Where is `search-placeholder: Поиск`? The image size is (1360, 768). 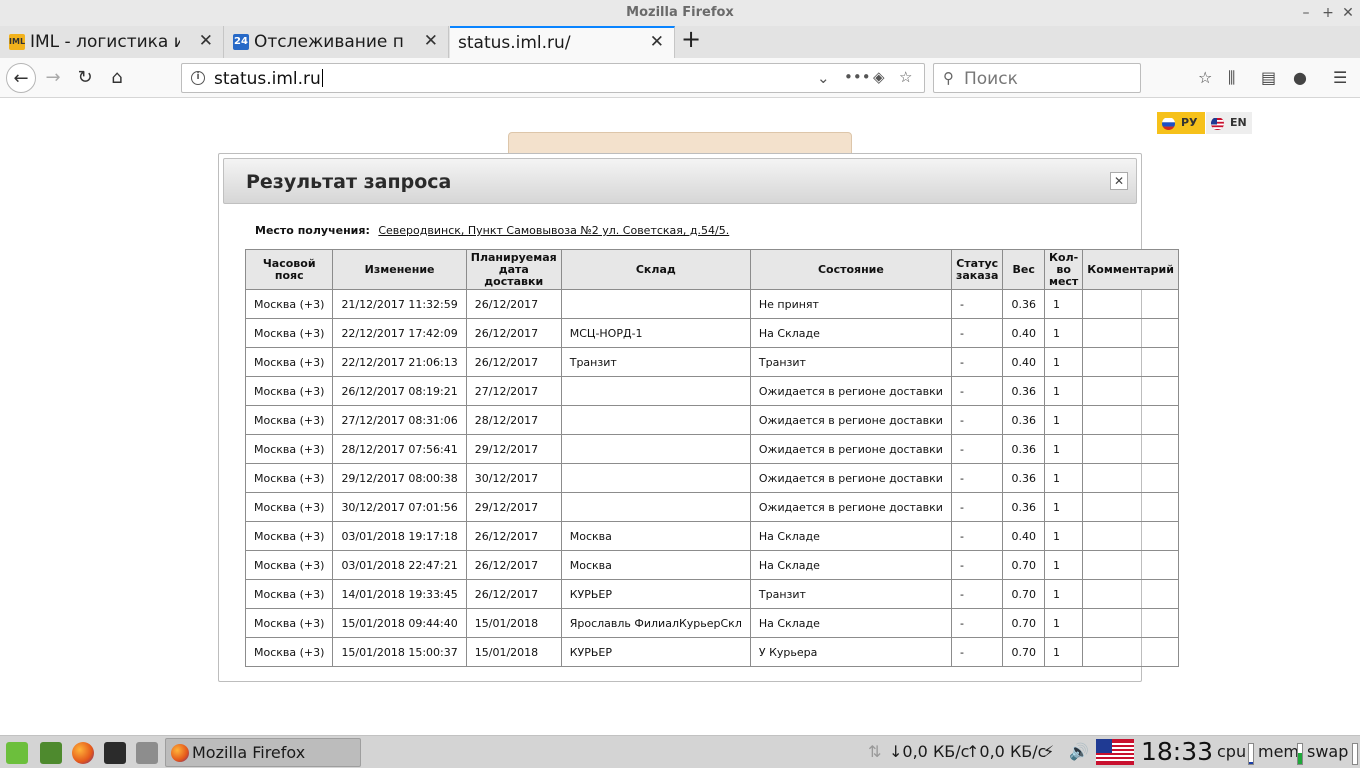 search-placeholder: Поиск is located at coordinates (991, 79).